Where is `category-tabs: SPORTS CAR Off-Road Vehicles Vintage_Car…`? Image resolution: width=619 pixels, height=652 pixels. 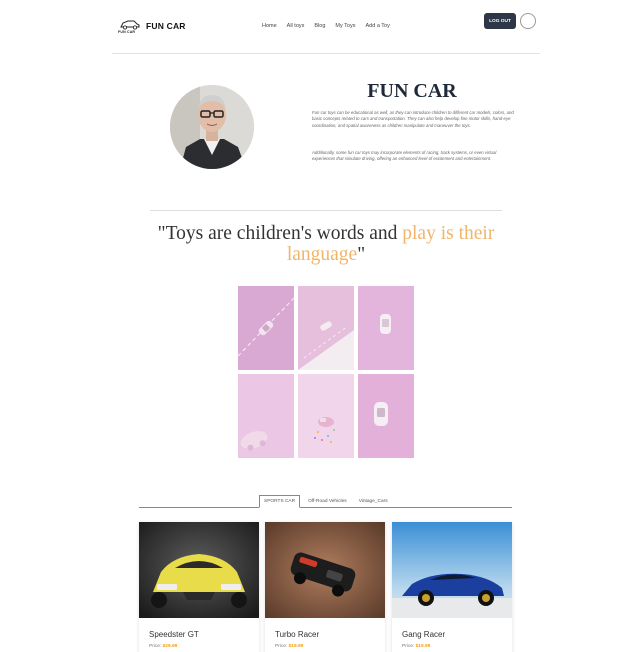 category-tabs: SPORTS CAR Off-Road Vehicles Vintage_Car… is located at coordinates (325, 501).